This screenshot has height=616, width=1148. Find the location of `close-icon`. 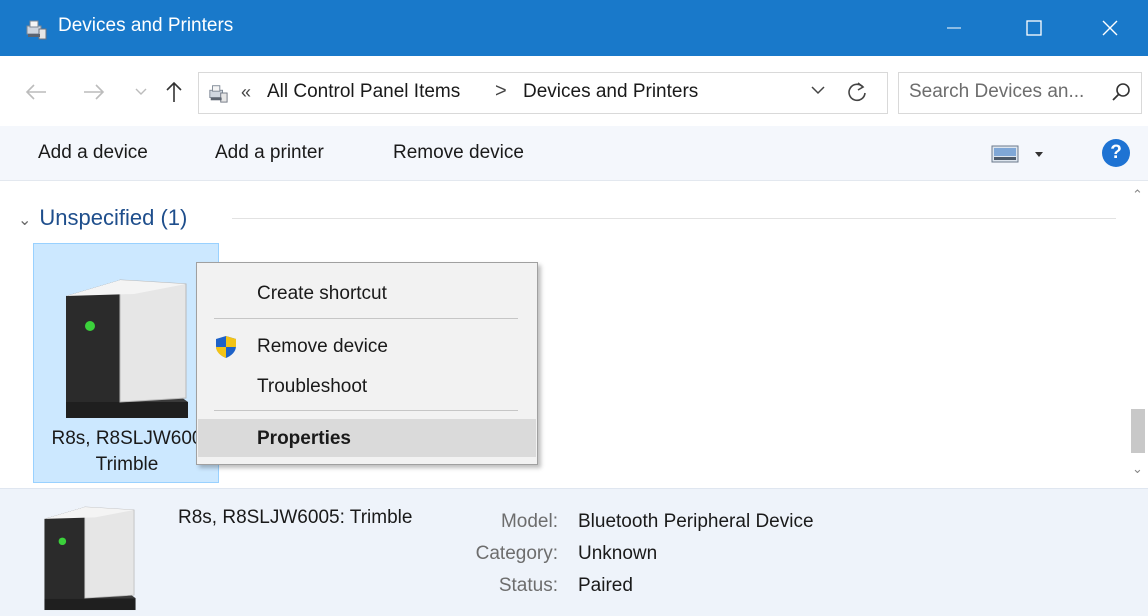

close-icon is located at coordinates (1110, 28).